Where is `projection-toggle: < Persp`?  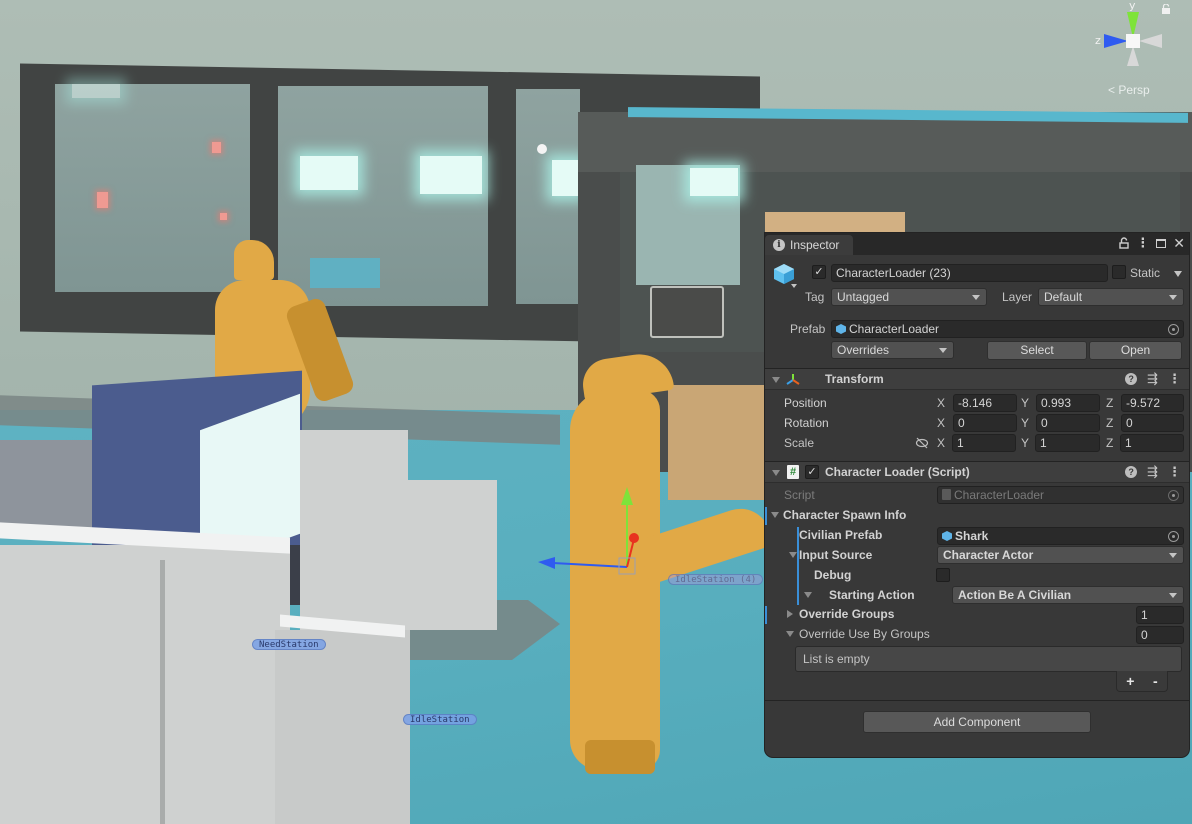
projection-toggle: < Persp is located at coordinates (1129, 90).